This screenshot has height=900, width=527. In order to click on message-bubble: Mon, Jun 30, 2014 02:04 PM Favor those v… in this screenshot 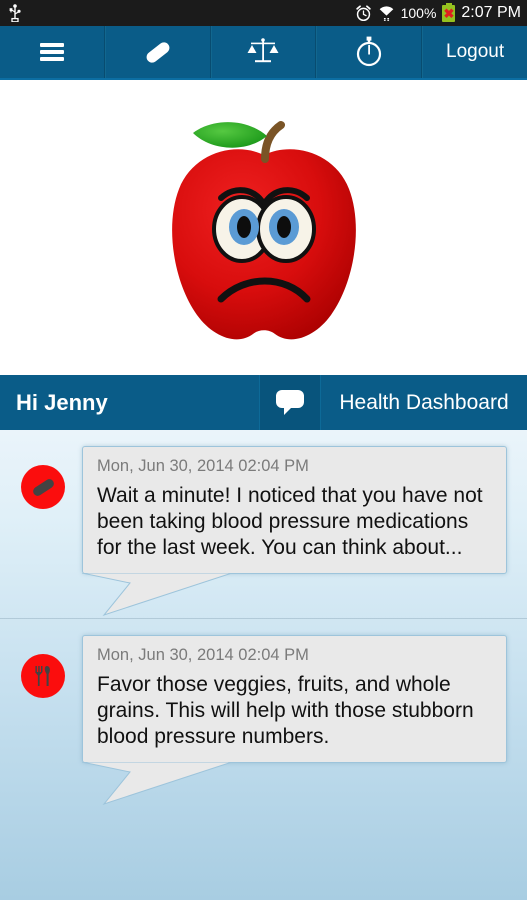, I will do `click(294, 699)`.